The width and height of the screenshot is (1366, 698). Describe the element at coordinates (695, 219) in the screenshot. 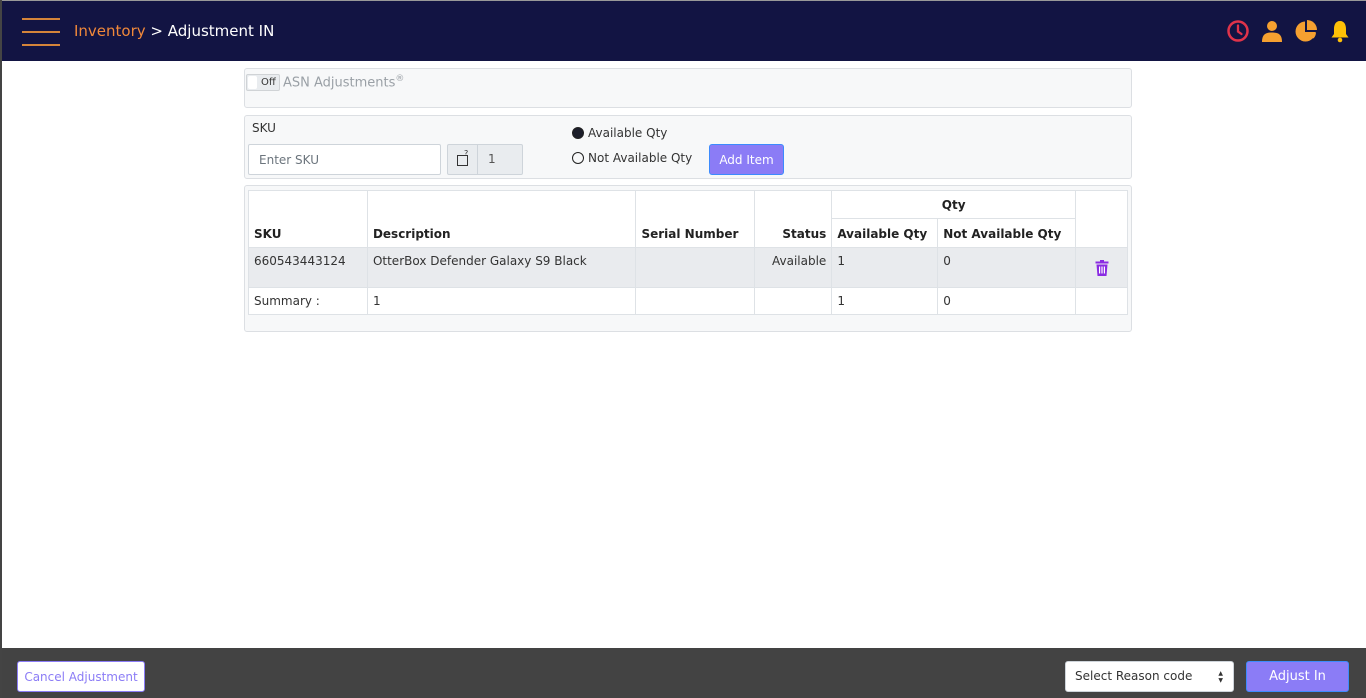

I see `column-header-serial-number: Serial Number` at that location.